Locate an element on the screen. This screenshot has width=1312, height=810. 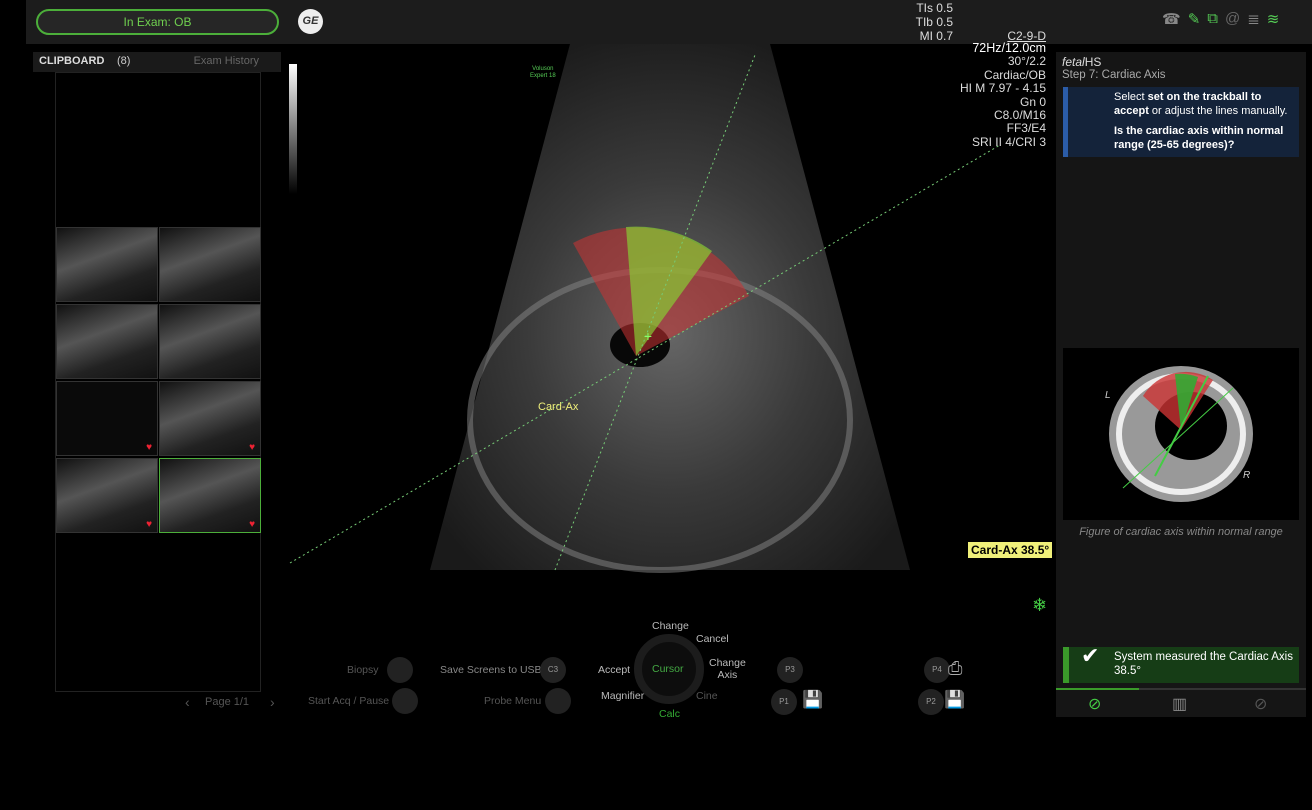
wifi-icon: ≋ is located at coordinates (1273, 19).